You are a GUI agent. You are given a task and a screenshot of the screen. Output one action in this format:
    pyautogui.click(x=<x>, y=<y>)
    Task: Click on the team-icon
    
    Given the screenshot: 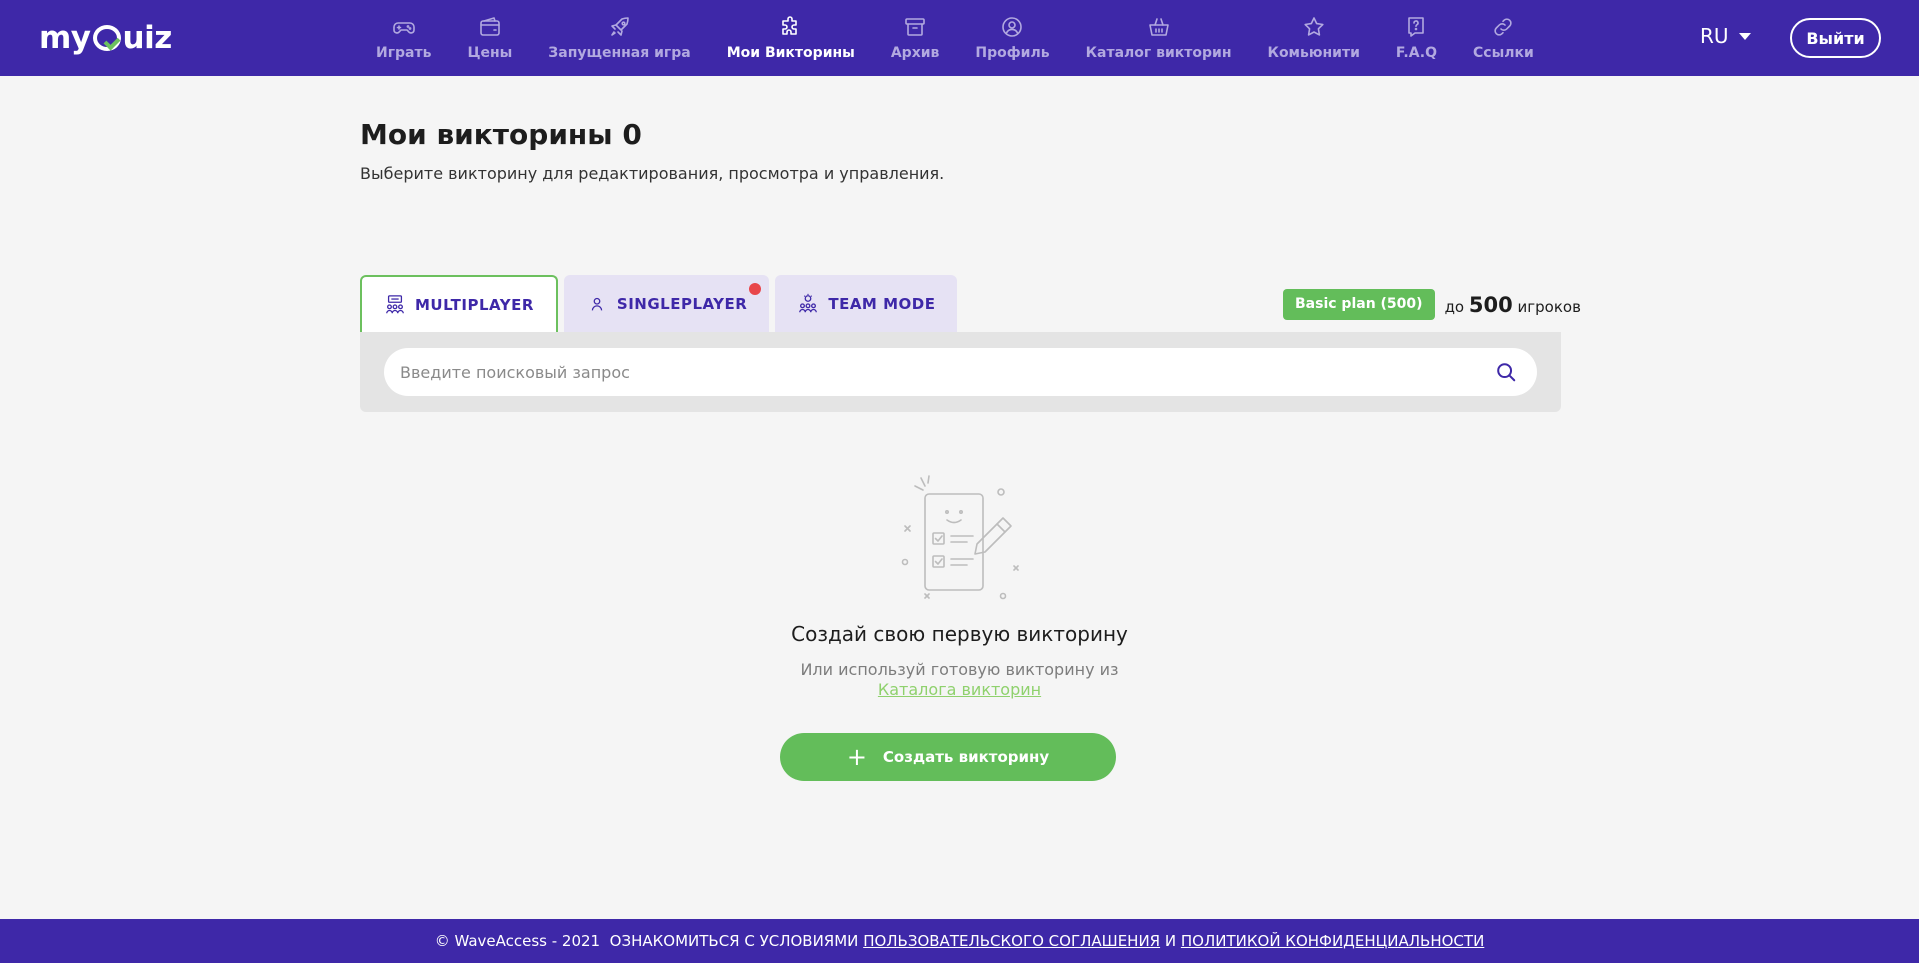 What is the action you would take?
    pyautogui.click(x=808, y=302)
    